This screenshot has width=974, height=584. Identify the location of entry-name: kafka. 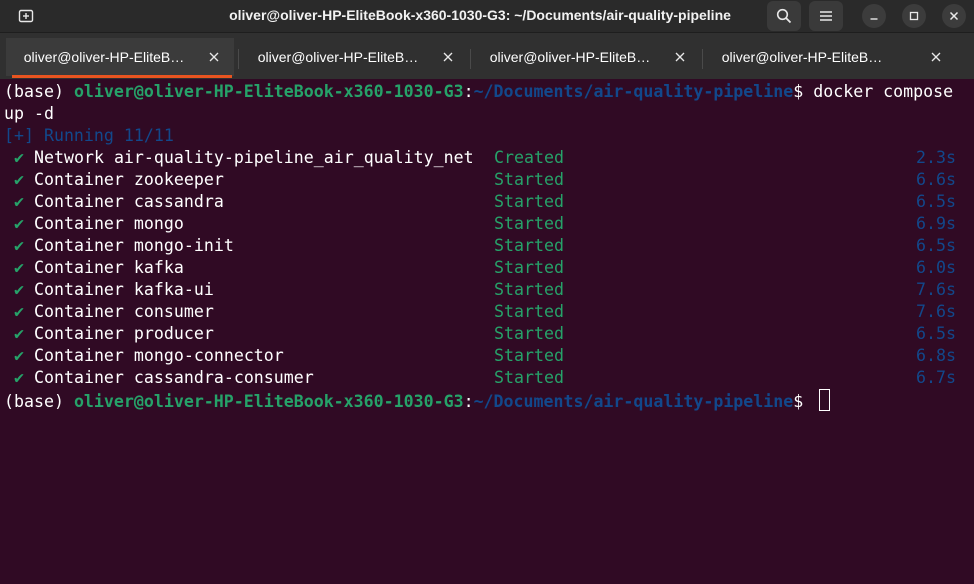
(158, 267).